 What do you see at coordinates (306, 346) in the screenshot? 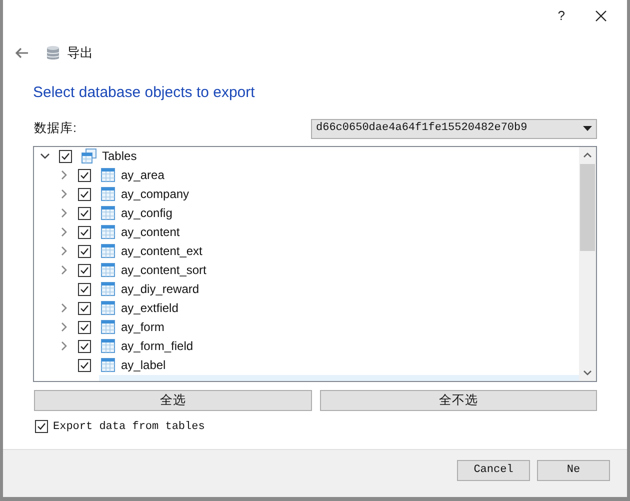
I see `tree-row: ay_form_field` at bounding box center [306, 346].